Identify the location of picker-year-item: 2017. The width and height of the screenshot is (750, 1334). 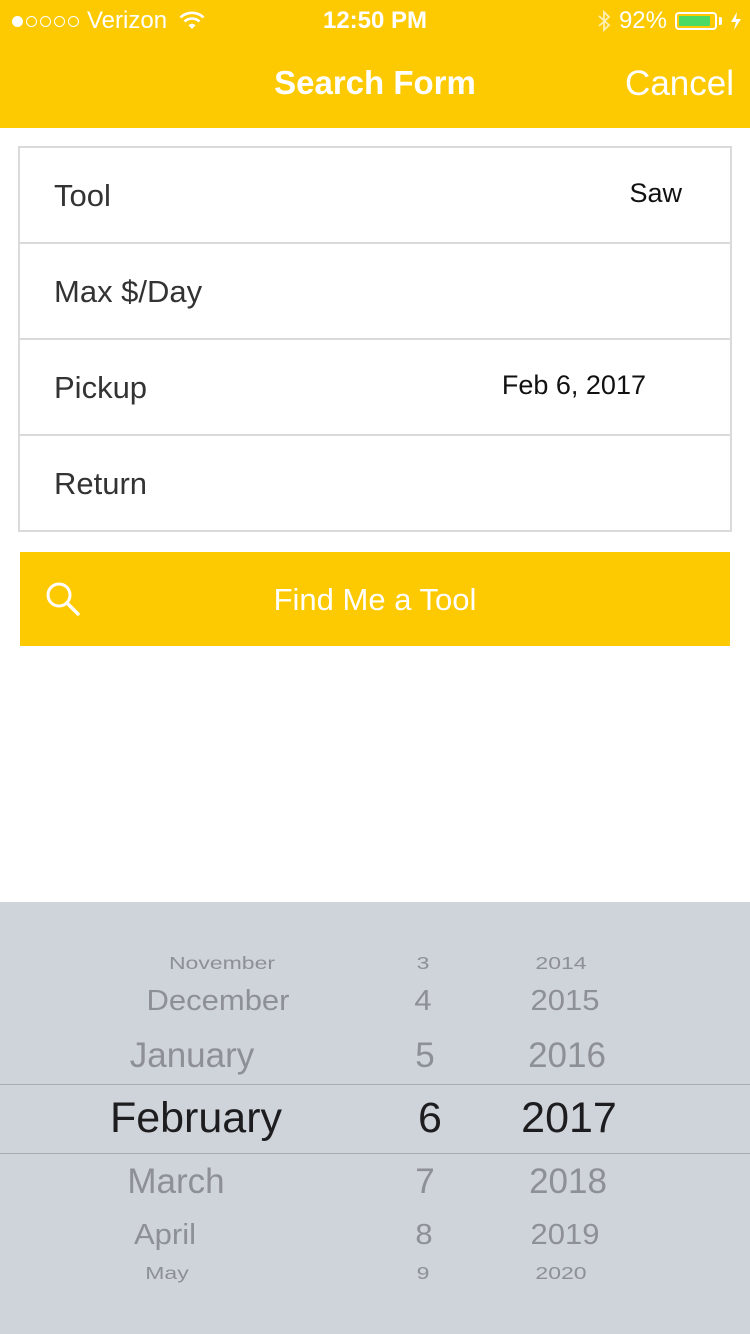
(569, 1118).